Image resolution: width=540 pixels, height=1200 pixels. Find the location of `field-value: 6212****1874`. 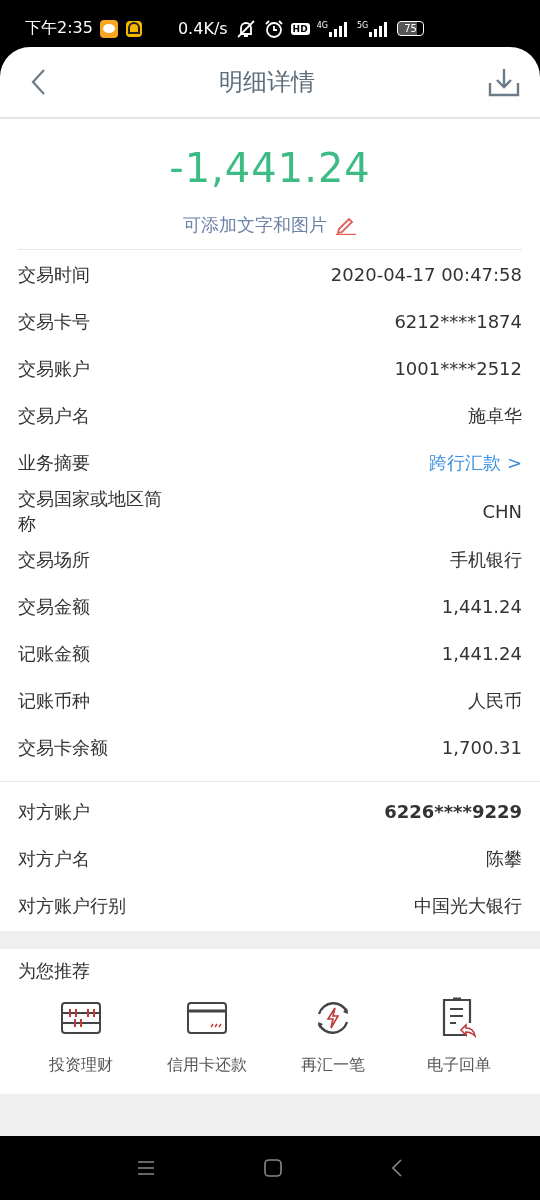

field-value: 6212****1874 is located at coordinates (458, 321).